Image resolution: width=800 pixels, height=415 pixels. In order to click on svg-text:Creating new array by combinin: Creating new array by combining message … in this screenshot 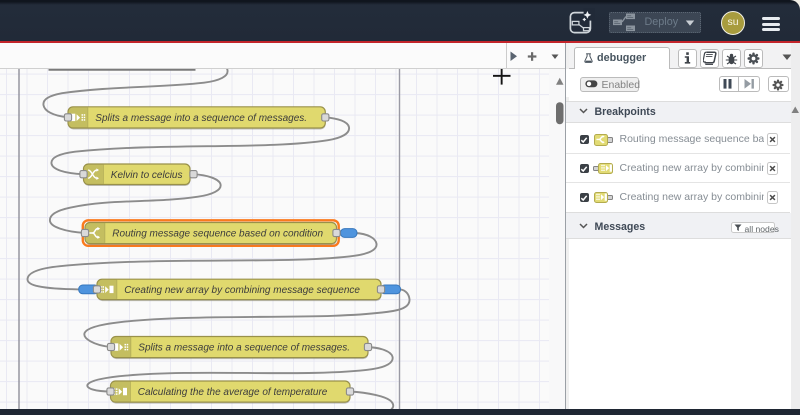, I will do `click(242, 290)`.